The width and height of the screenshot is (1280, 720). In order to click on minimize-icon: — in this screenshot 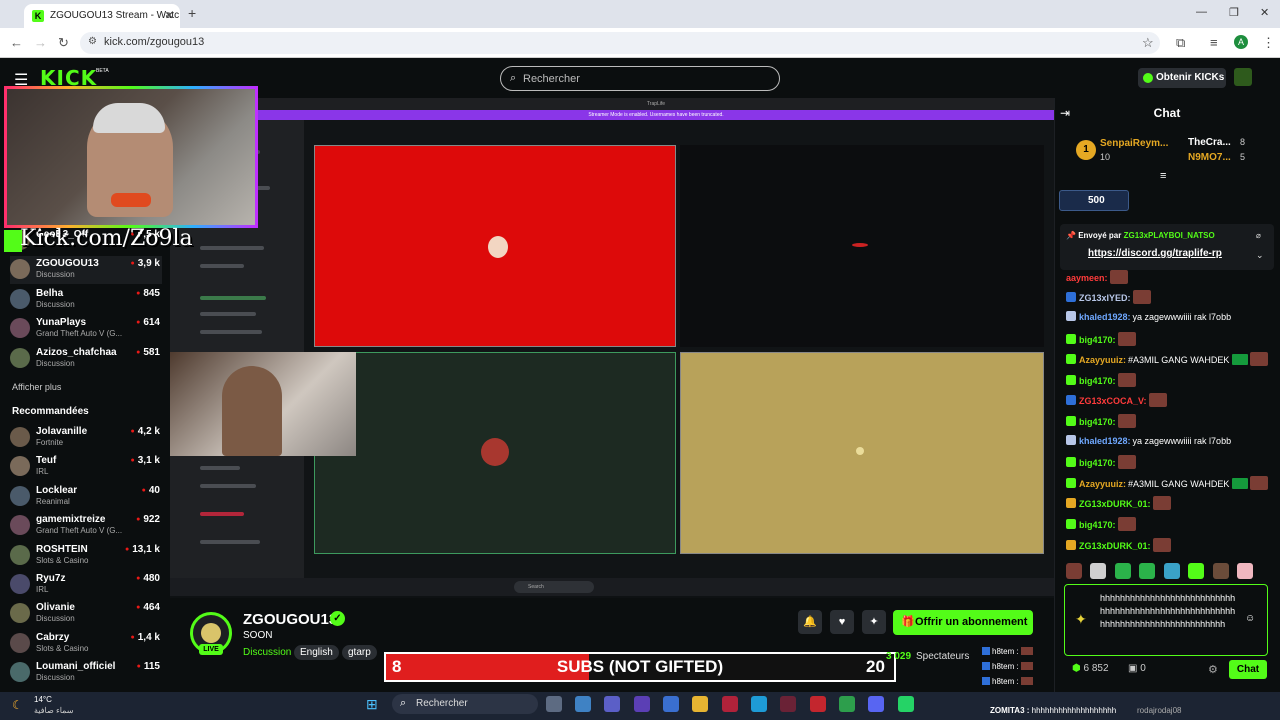, I will do `click(1201, 12)`.